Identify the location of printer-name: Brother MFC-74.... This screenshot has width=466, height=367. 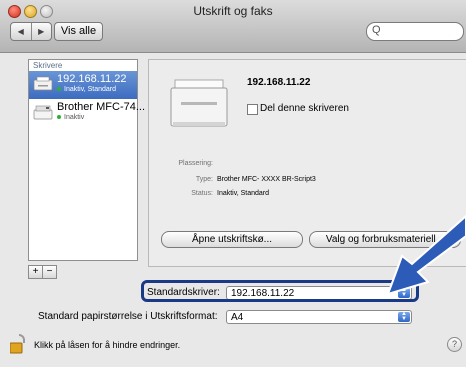
(101, 107).